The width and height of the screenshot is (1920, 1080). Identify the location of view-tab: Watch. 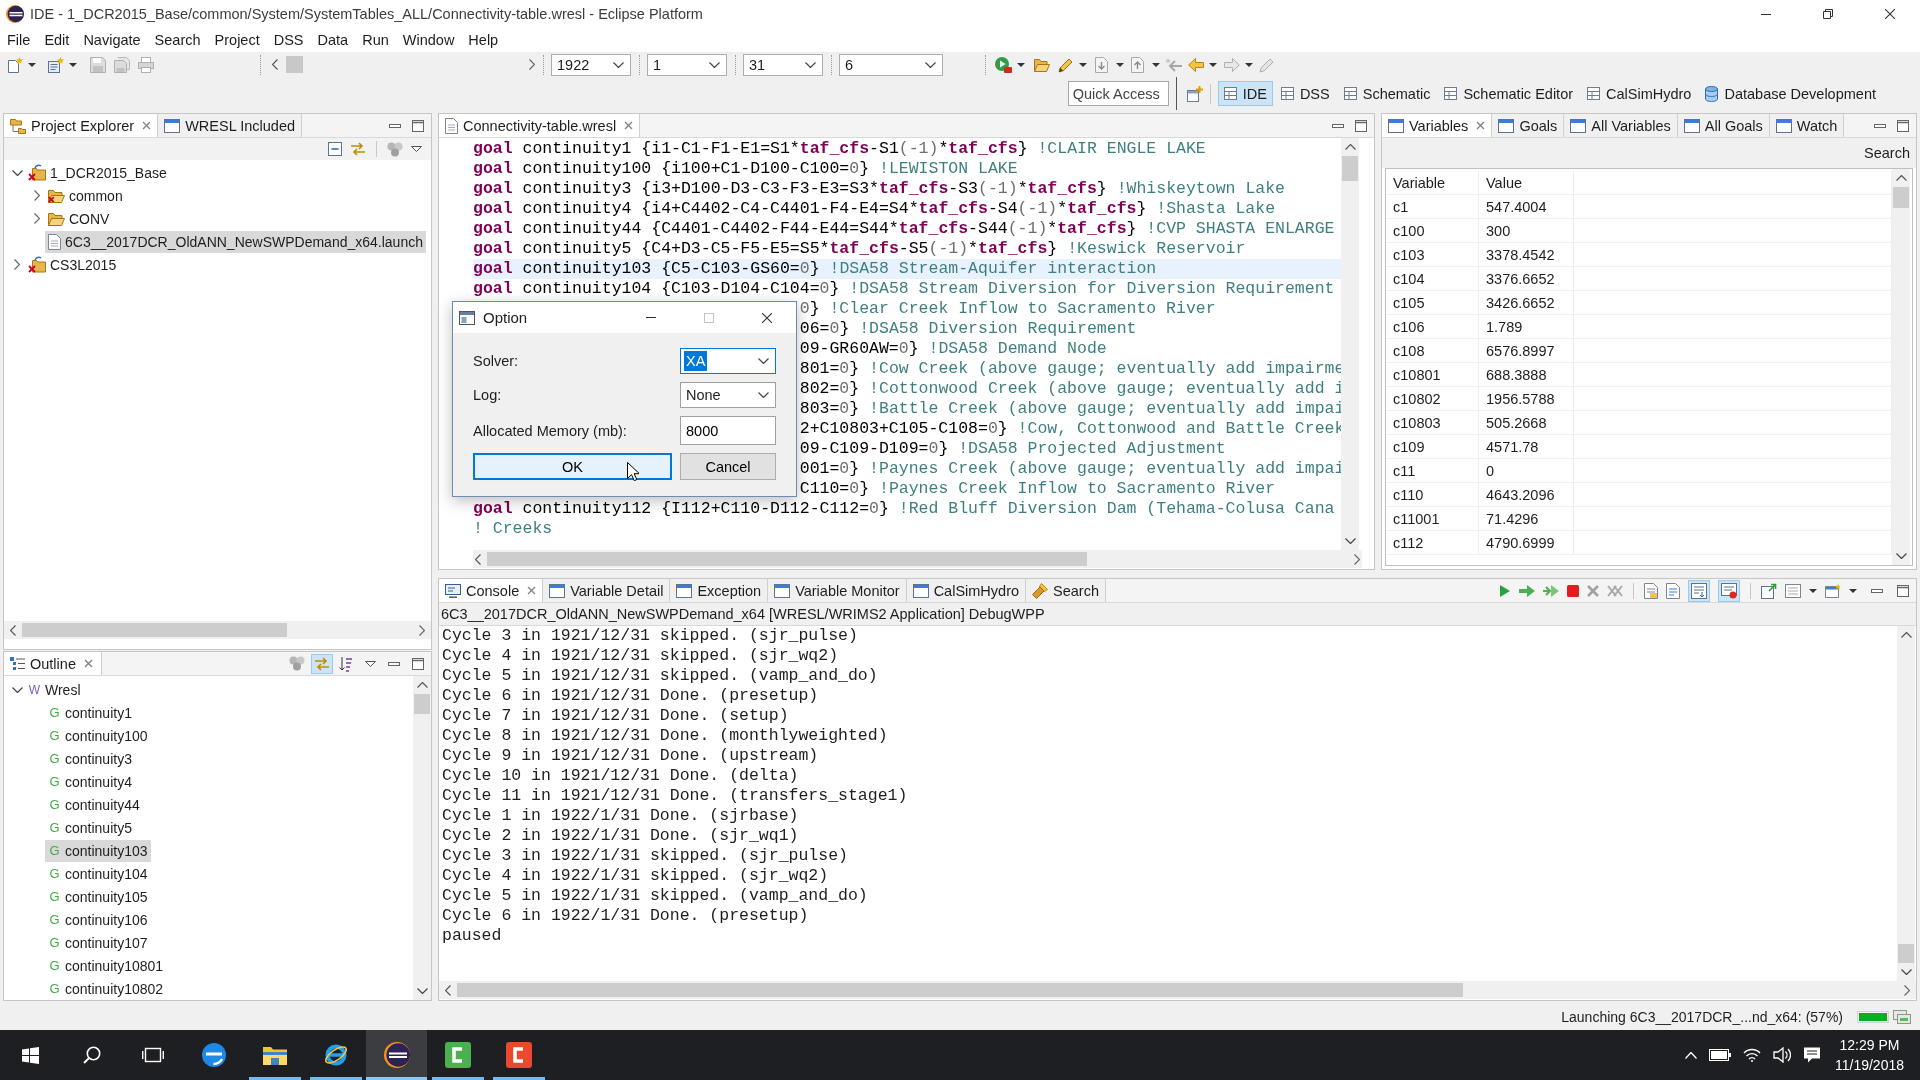
(1807, 125).